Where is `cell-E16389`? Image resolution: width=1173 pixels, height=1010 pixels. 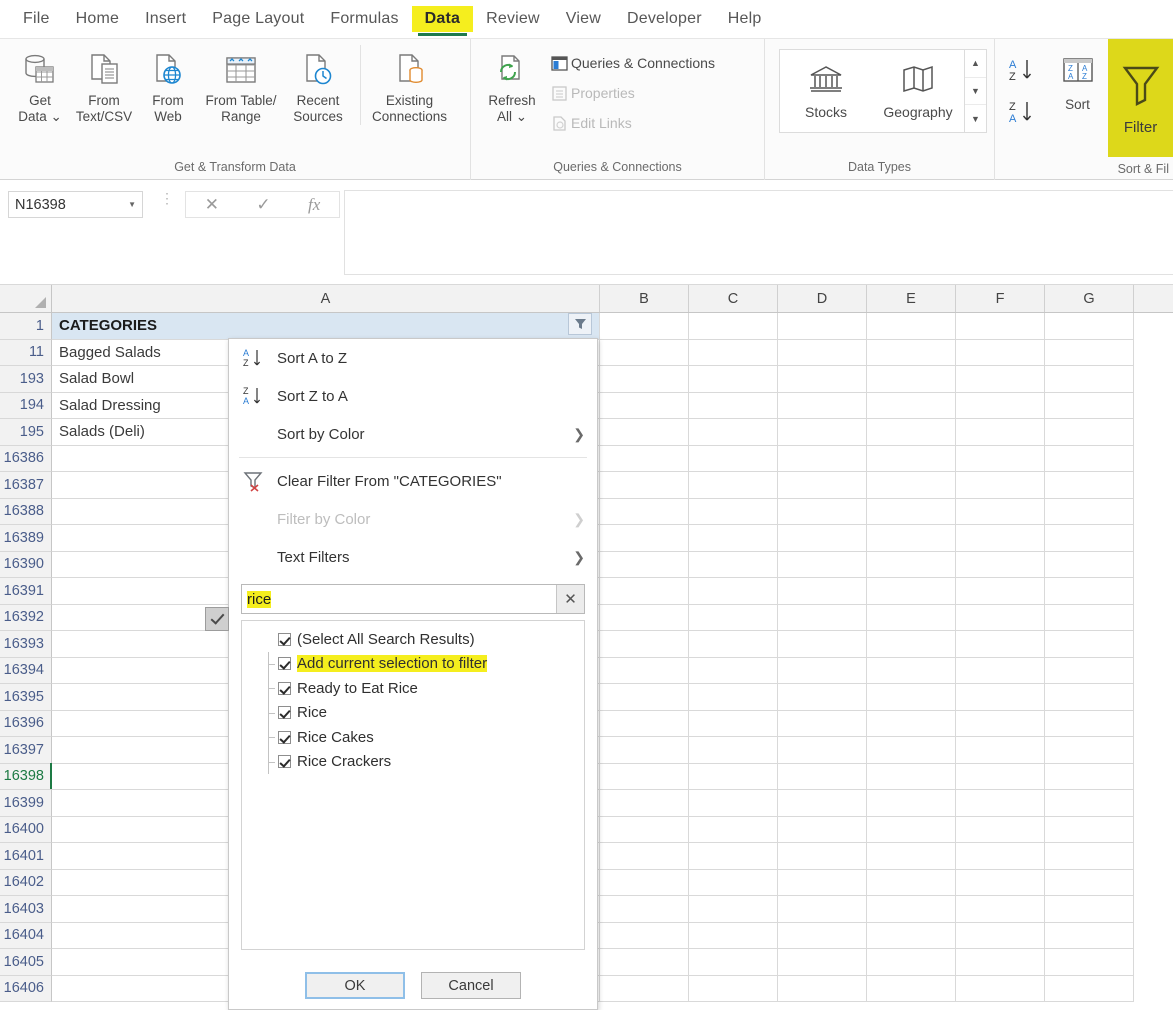
cell-E16389 is located at coordinates (911, 538).